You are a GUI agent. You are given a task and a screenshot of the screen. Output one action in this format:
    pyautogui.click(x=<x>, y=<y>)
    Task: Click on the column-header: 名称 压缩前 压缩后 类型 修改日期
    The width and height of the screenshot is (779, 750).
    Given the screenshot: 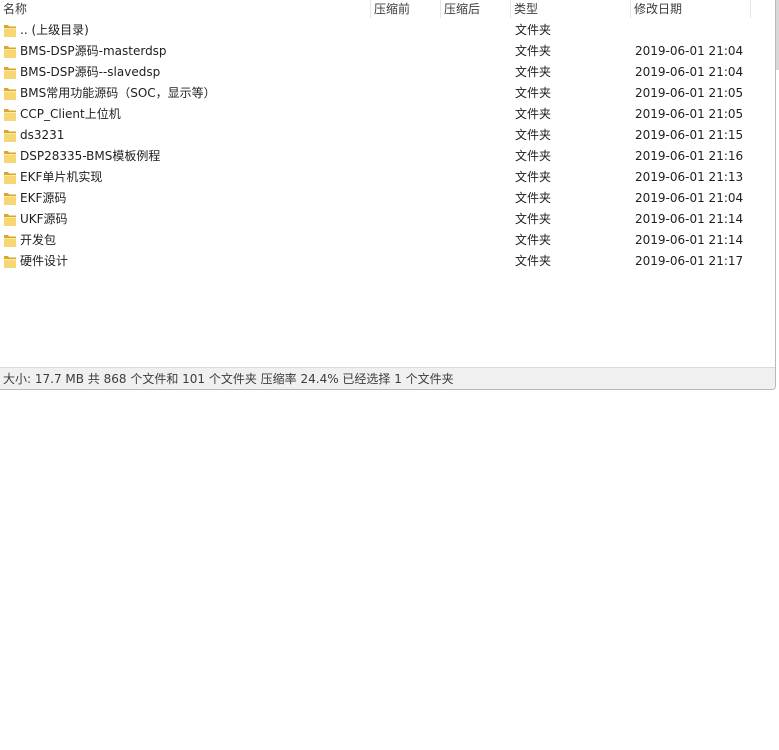 What is the action you would take?
    pyautogui.click(x=387, y=9)
    